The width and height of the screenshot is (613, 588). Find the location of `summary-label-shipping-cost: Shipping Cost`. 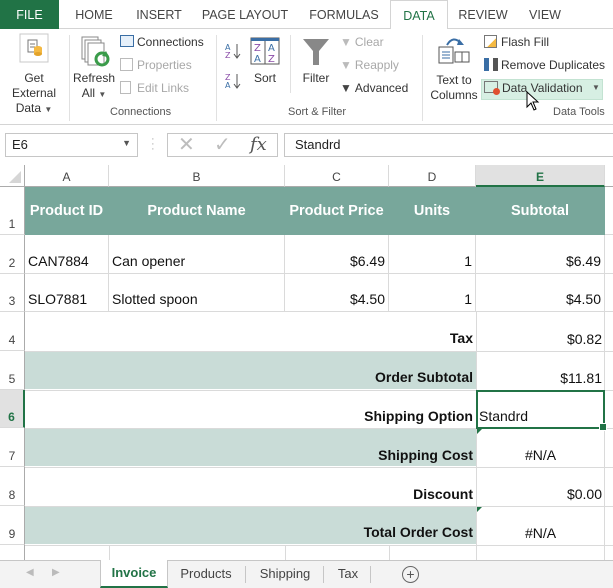

summary-label-shipping-cost: Shipping Cost is located at coordinates (425, 455).